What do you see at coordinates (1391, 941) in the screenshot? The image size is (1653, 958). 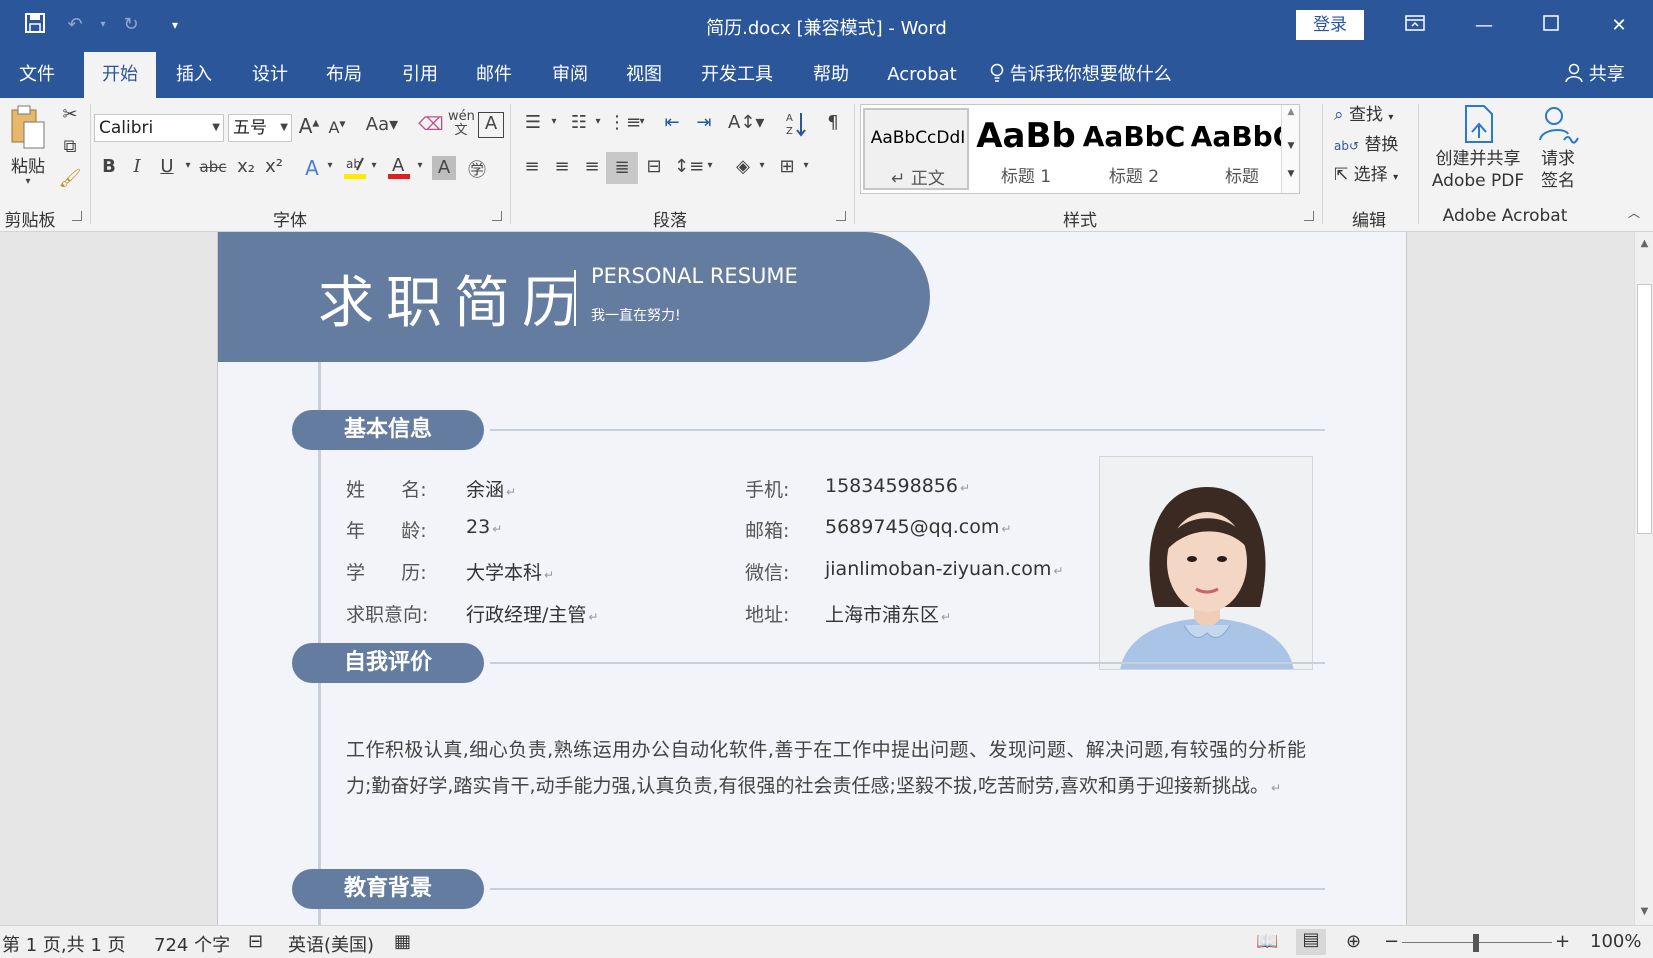 I see `zoom-out-icon: −` at bounding box center [1391, 941].